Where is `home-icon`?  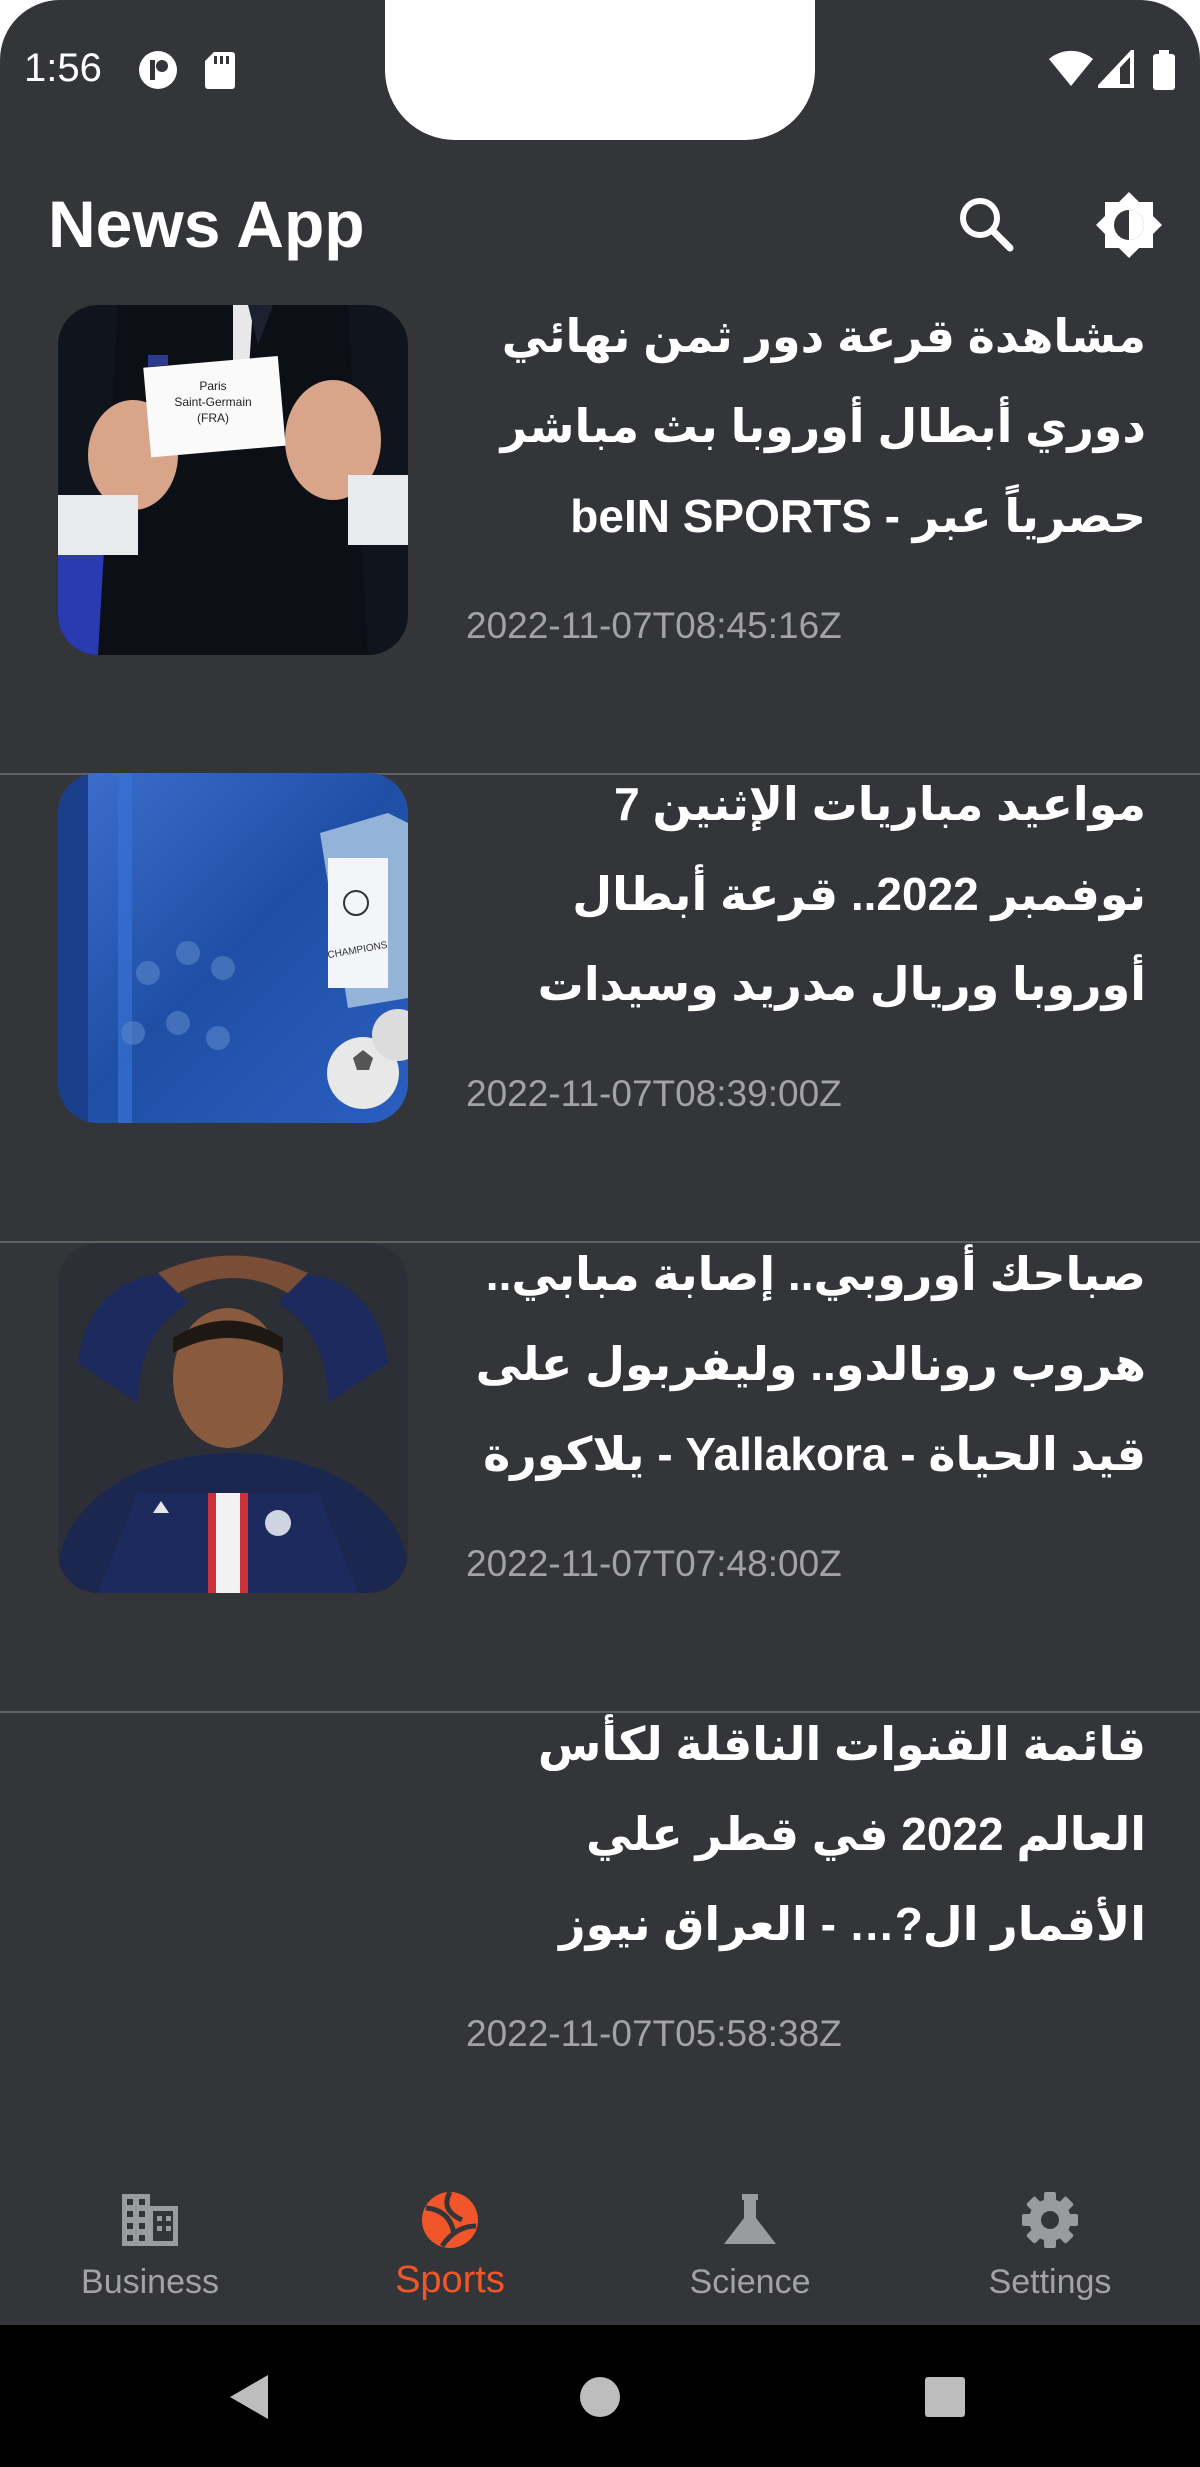 home-icon is located at coordinates (600, 2397).